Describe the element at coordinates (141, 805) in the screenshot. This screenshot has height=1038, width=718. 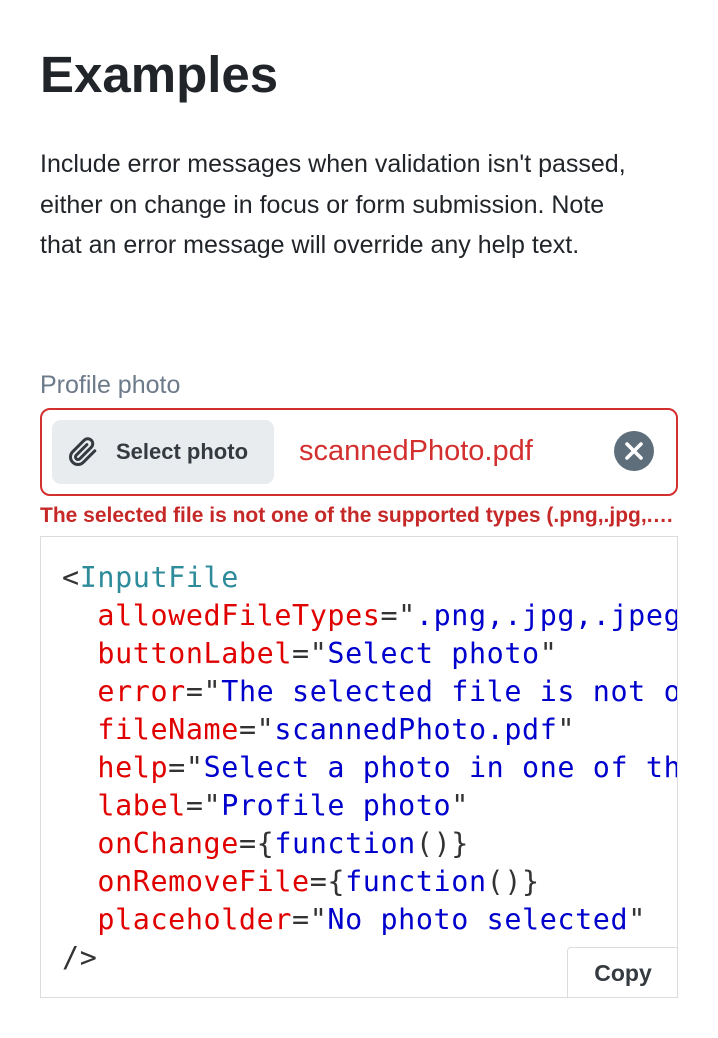
I see `code-token-attr: label` at that location.